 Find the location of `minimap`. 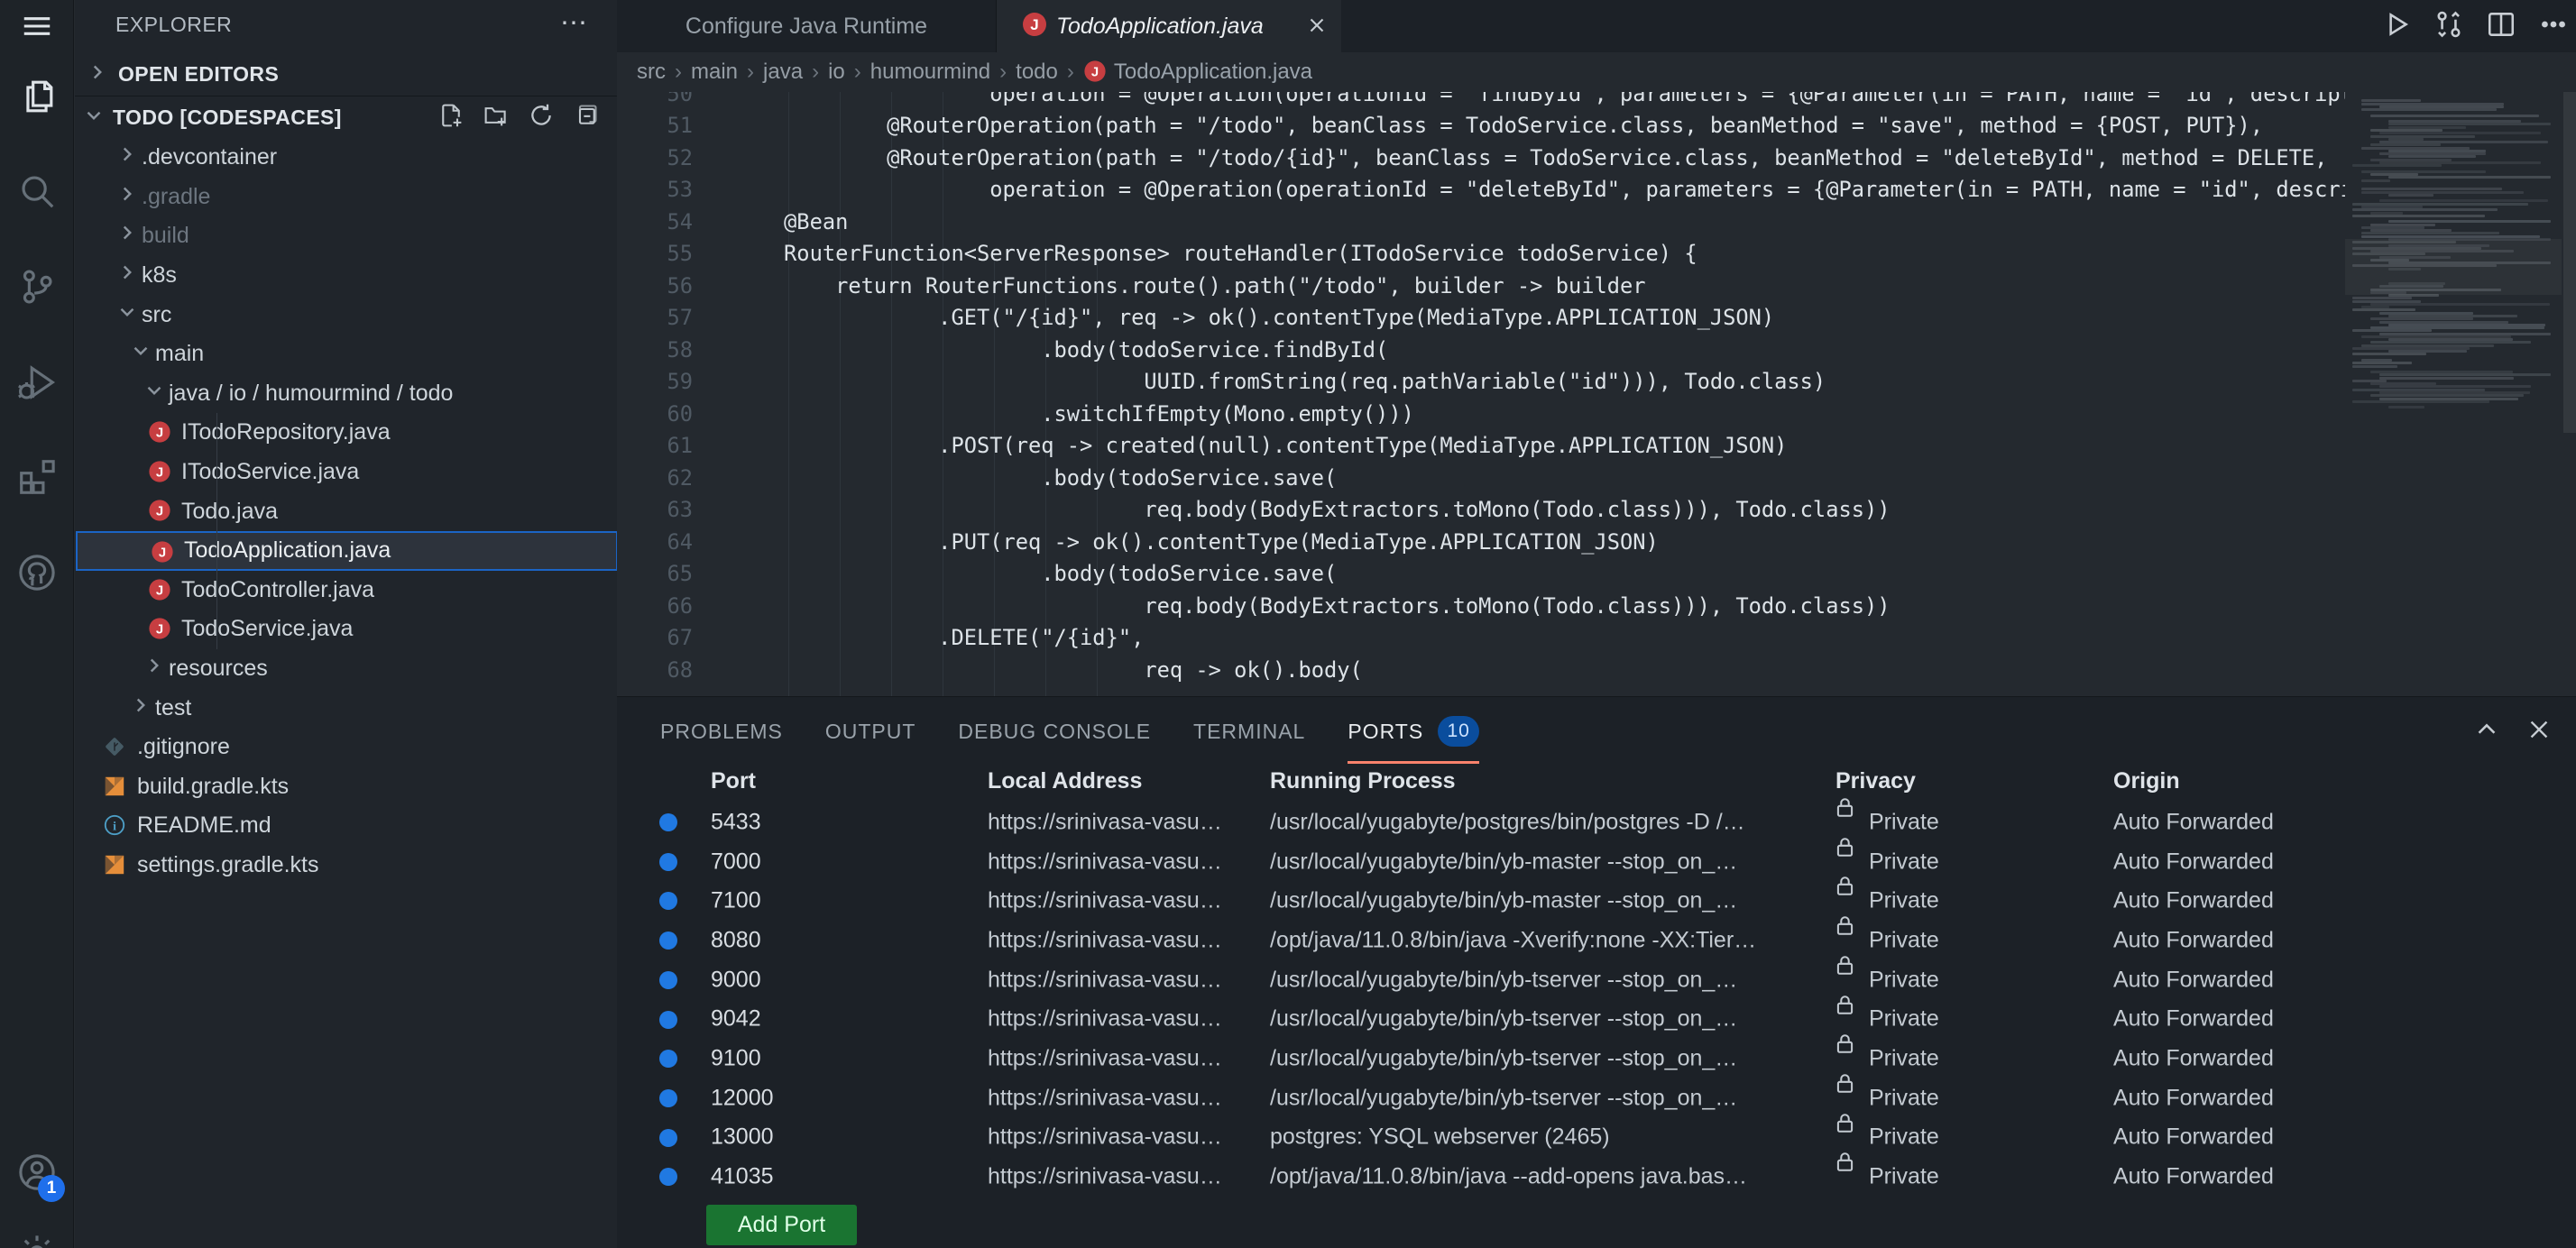

minimap is located at coordinates (2454, 394).